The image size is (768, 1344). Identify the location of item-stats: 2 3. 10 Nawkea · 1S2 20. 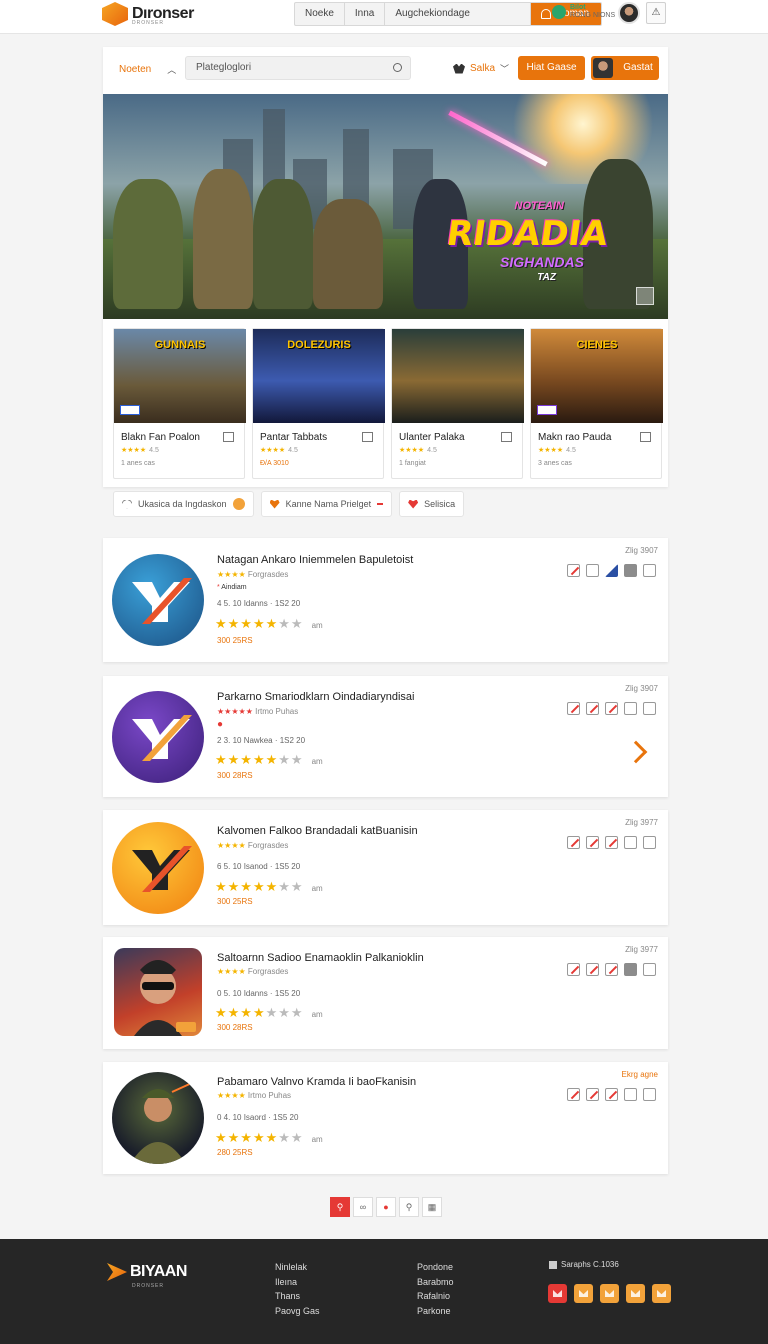
(261, 740).